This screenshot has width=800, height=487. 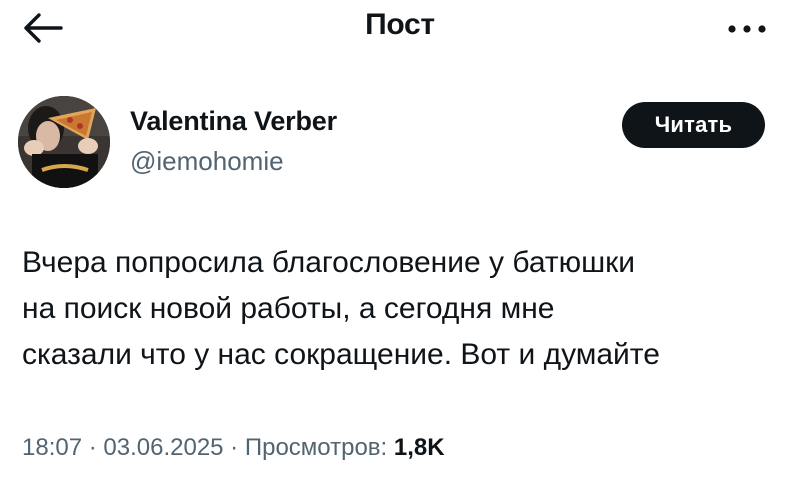 I want to click on author-name: Valentina Verber, so click(x=233, y=121).